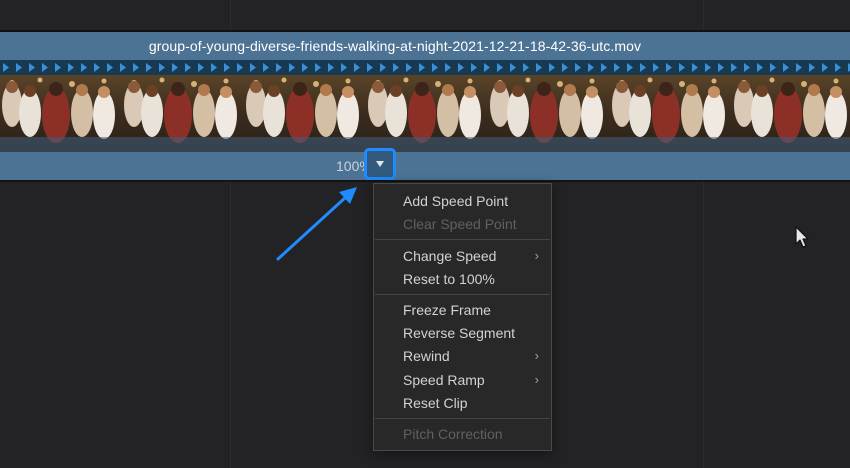 The image size is (850, 468). What do you see at coordinates (802, 237) in the screenshot?
I see `mouse-pointer-icon` at bounding box center [802, 237].